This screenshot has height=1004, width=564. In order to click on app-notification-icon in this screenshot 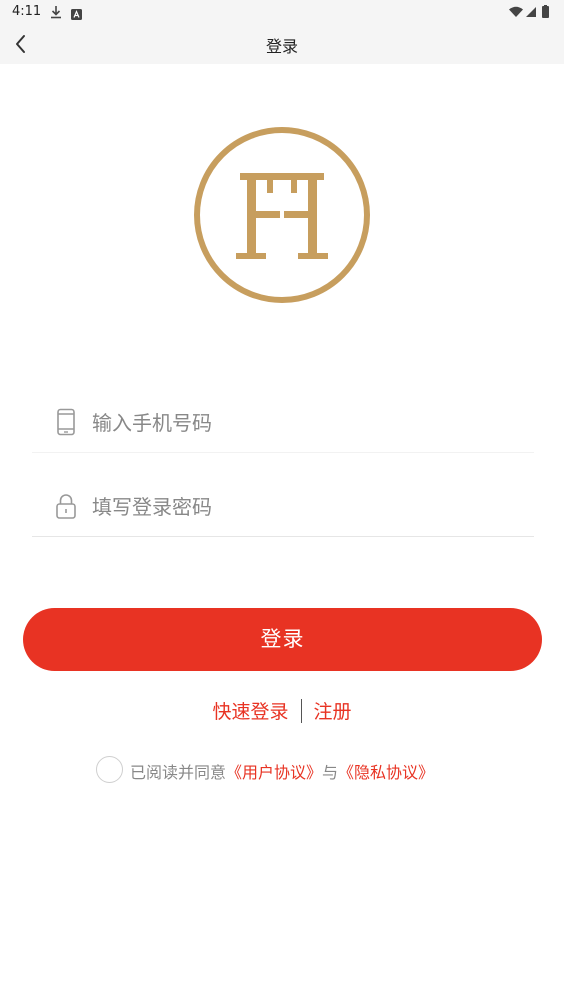, I will do `click(76, 14)`.